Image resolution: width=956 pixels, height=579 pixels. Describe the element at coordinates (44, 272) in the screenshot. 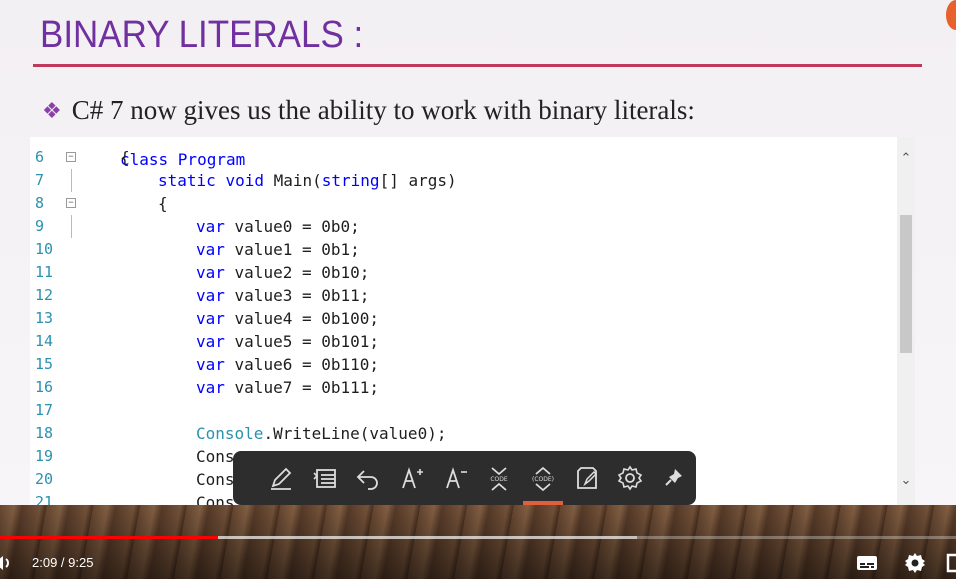

I see `line-number: 11` at that location.